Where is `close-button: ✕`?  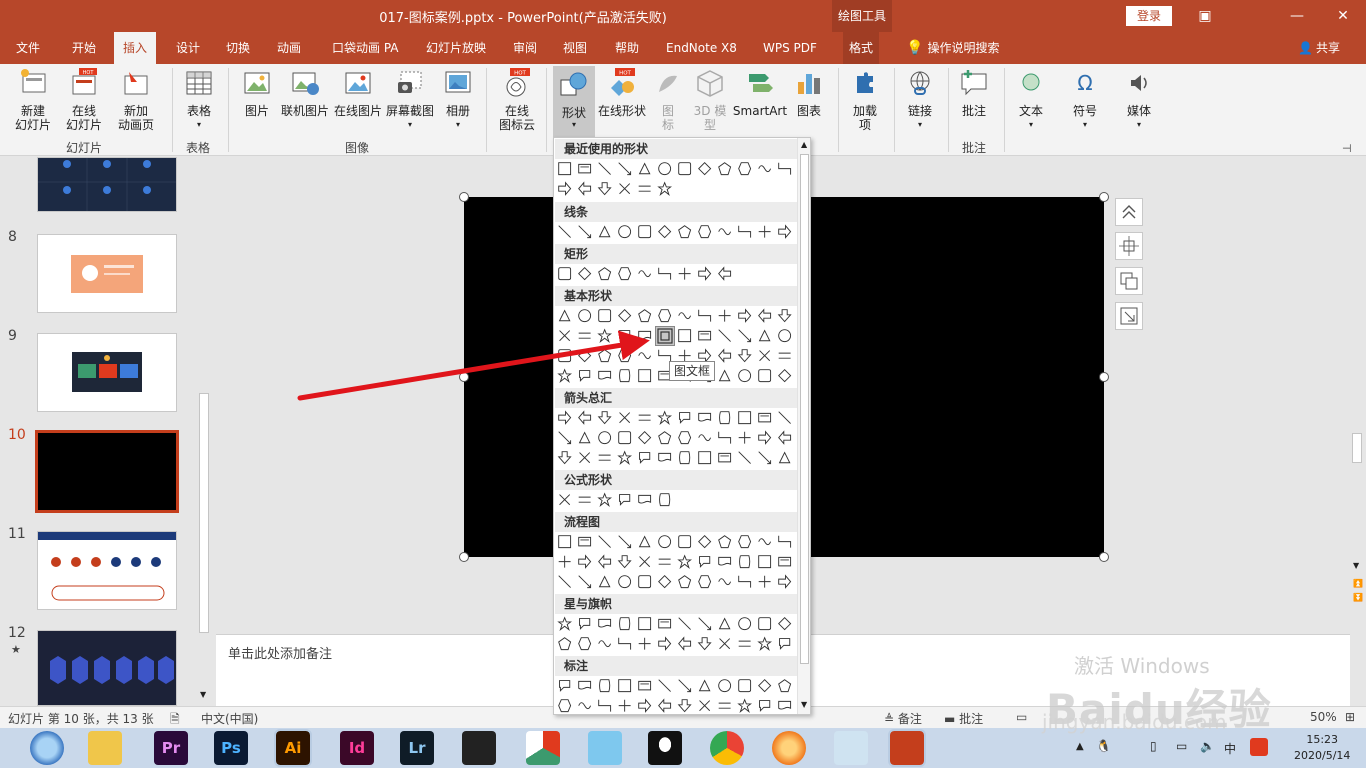 close-button: ✕ is located at coordinates (1343, 16).